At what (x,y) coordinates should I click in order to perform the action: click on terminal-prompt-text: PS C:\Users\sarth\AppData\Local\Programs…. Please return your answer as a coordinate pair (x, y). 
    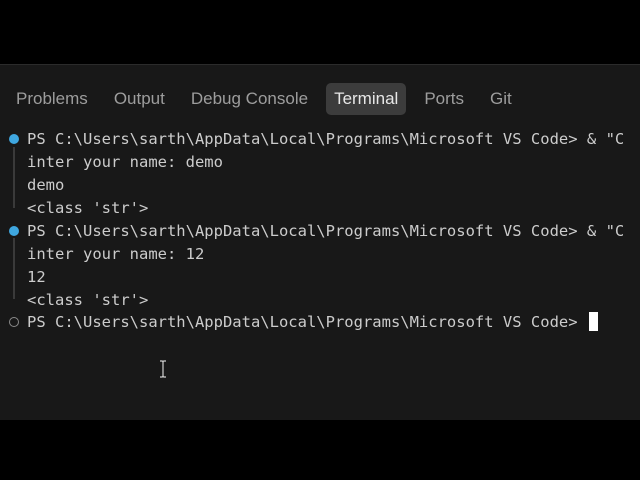
    Looking at the image, I should click on (307, 322).